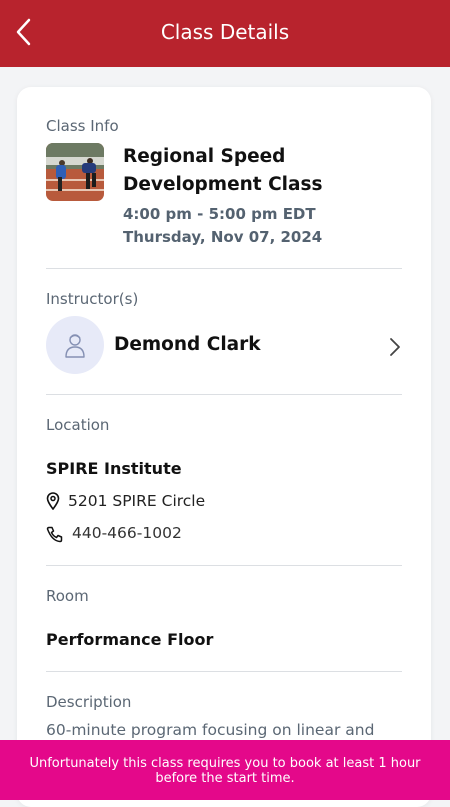  Describe the element at coordinates (210, 730) in the screenshot. I see `description-text: 60-minute program focusing on linear and` at that location.